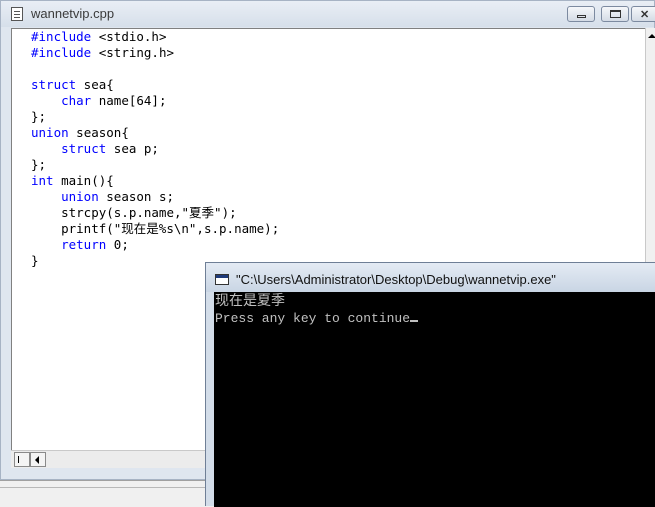 This screenshot has width=655, height=507. I want to click on maximize-icon, so click(615, 14).